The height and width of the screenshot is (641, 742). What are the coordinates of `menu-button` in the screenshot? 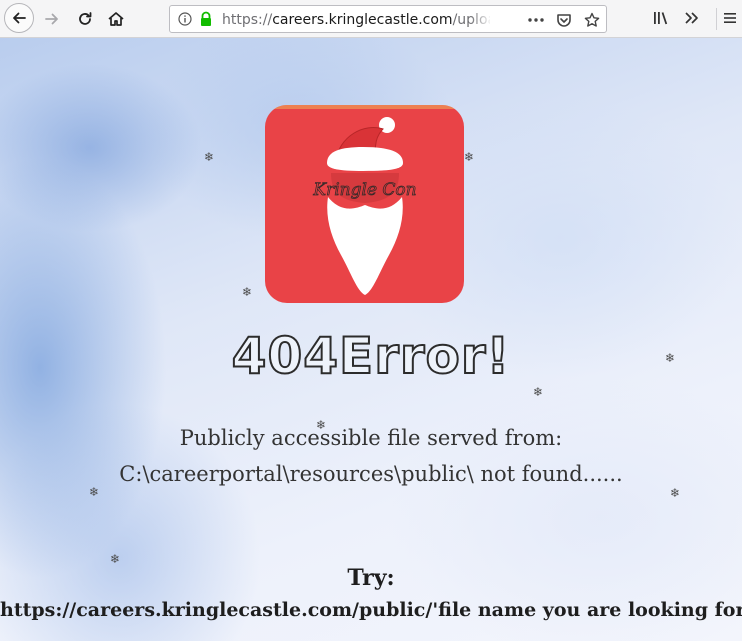 It's located at (730, 18).